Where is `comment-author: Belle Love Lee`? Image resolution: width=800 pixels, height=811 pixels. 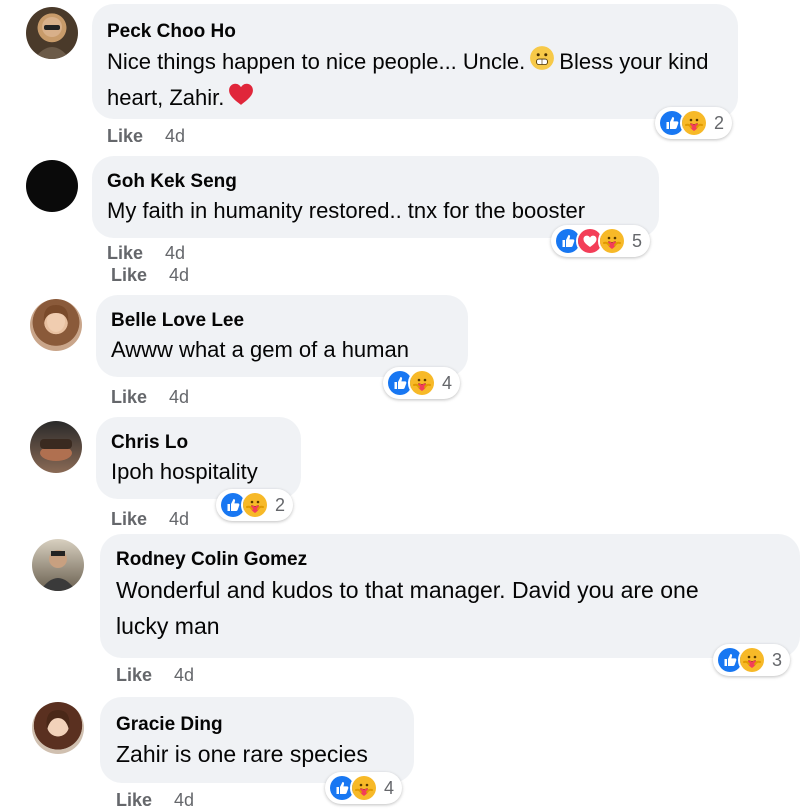 comment-author: Belle Love Lee is located at coordinates (281, 321).